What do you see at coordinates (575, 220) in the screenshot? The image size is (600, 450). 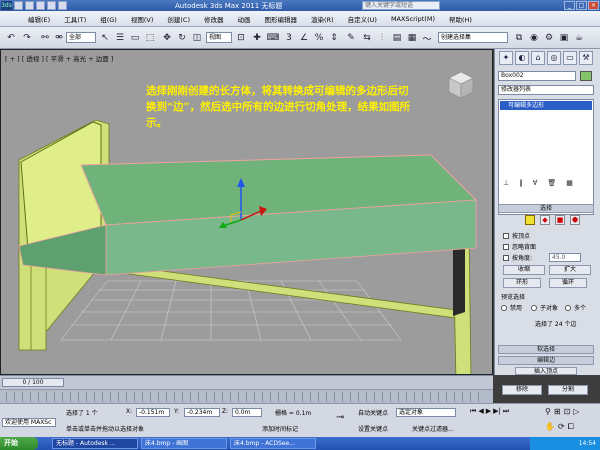 I see `element-subobject-icon: ⬢` at bounding box center [575, 220].